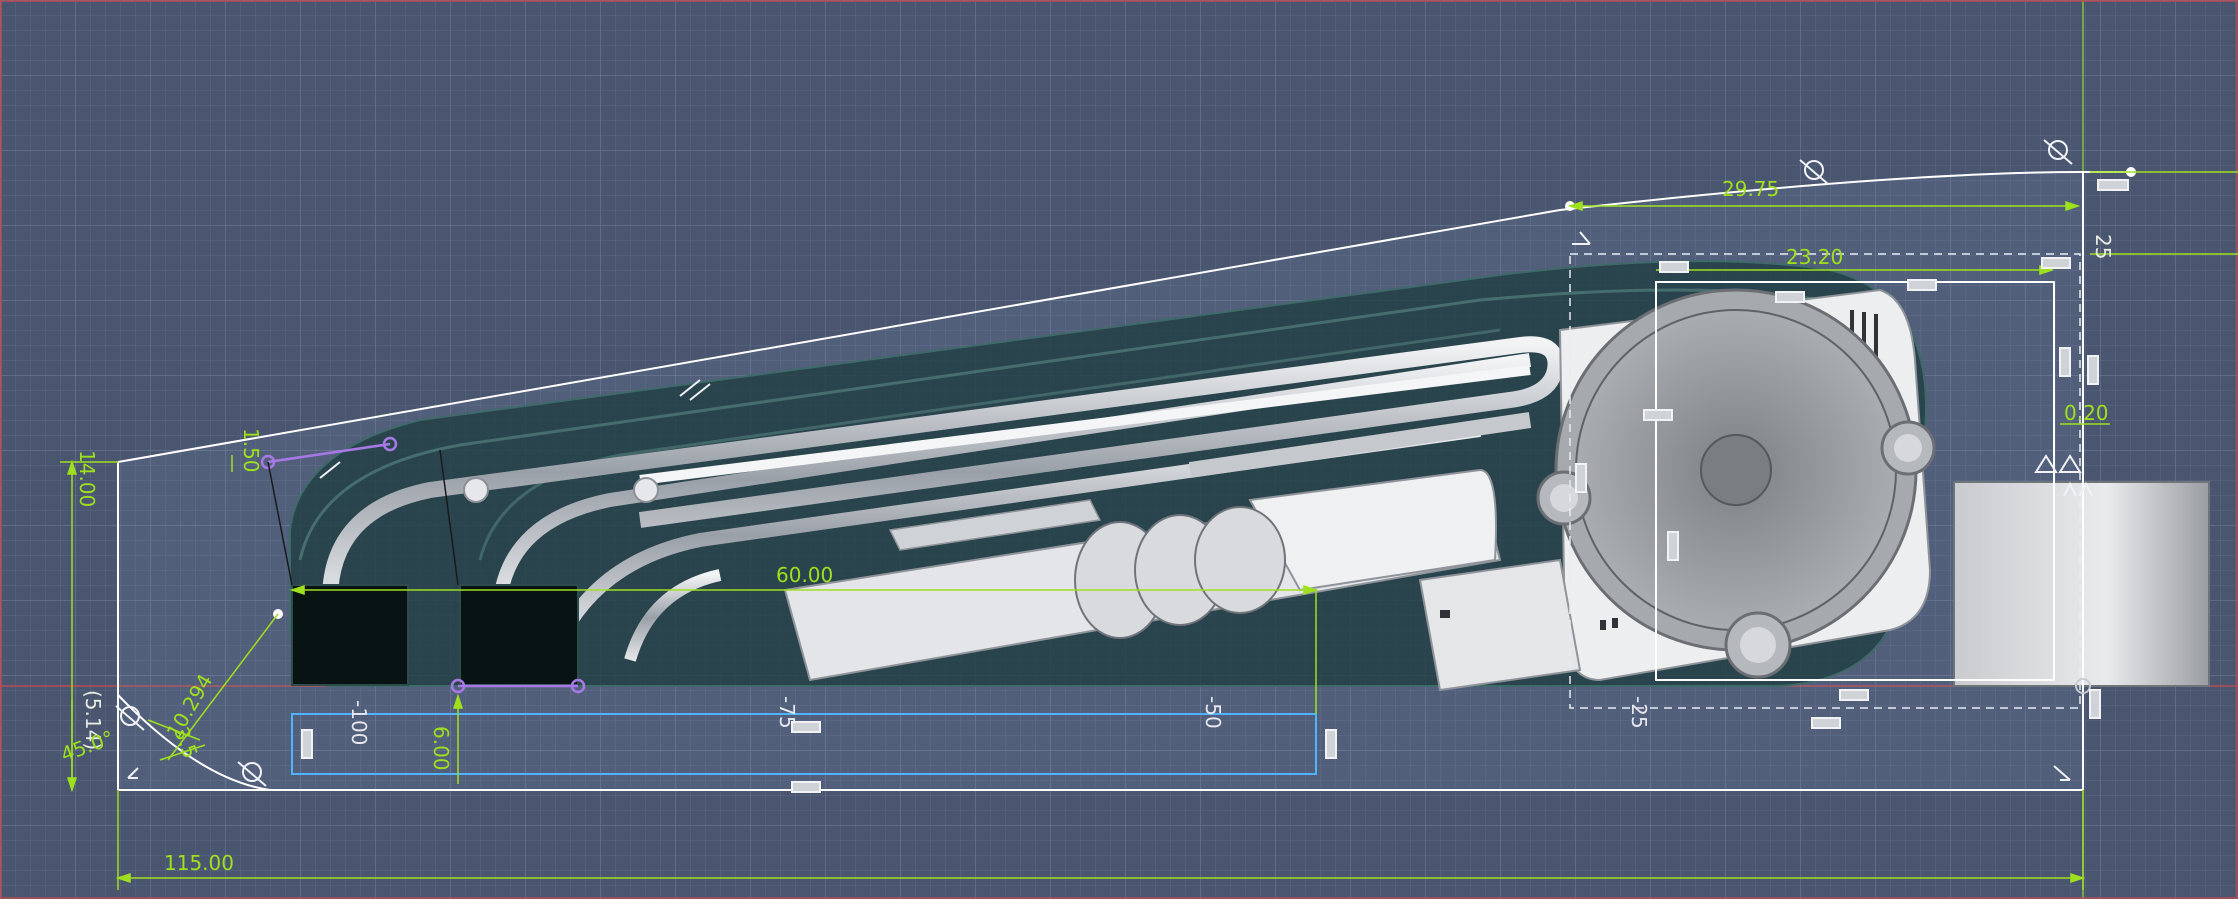  Describe the element at coordinates (359, 722) in the screenshot. I see `ruler-tick: -100` at that location.